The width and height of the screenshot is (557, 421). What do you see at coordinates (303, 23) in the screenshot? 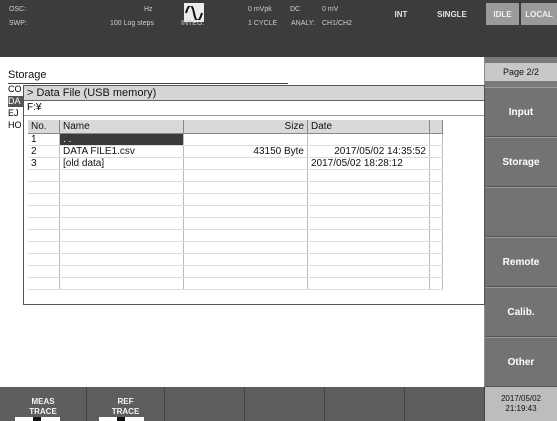
I see `analy-label: ANALY:` at bounding box center [303, 23].